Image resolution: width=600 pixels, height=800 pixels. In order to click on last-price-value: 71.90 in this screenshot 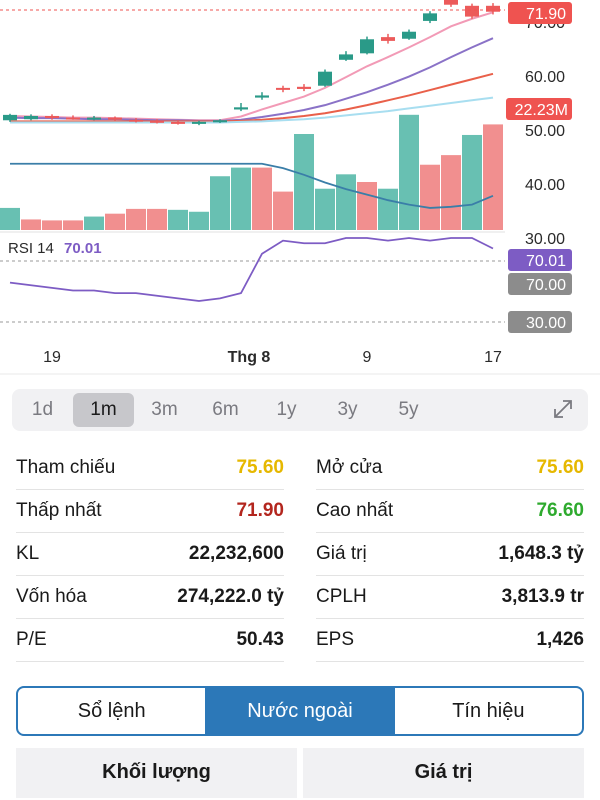, I will do `click(546, 14)`.